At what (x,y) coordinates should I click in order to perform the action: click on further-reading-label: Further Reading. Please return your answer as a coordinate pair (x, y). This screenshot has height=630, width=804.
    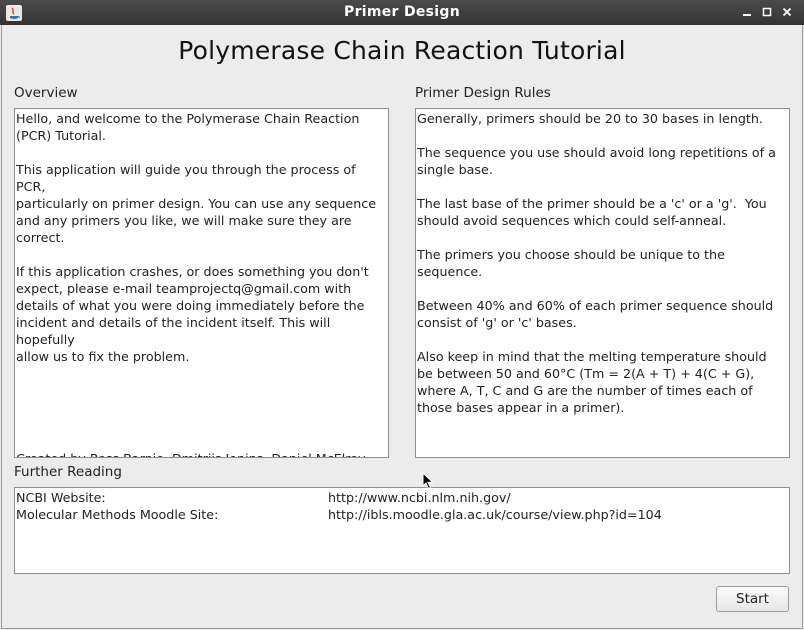
    Looking at the image, I should click on (68, 472).